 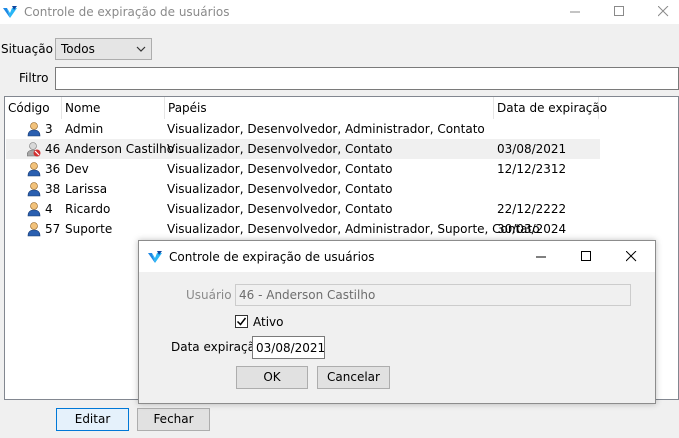 What do you see at coordinates (532, 169) in the screenshot?
I see `cell-data: 12/12/2312` at bounding box center [532, 169].